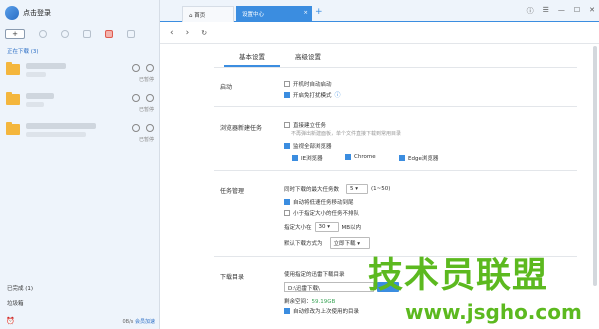 This screenshot has width=599, height=329. Describe the element at coordinates (252, 57) in the screenshot. I see `tab-basic-settings: 基本设置` at that location.